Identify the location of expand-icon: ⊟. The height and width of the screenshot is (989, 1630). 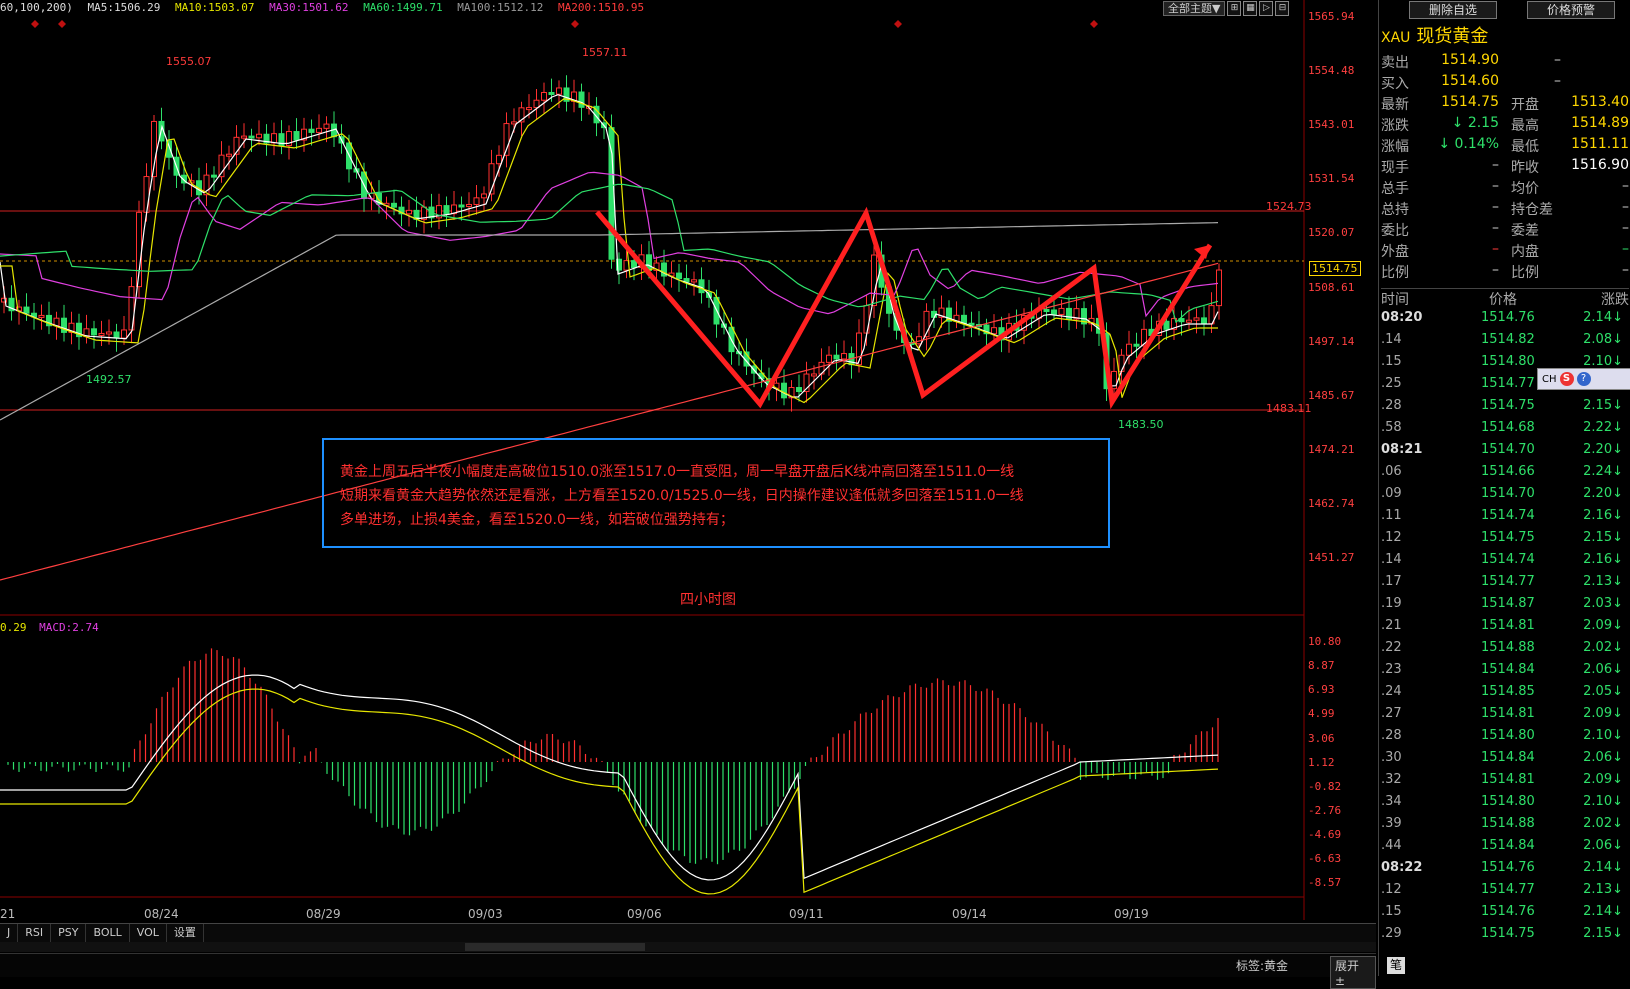
(1282, 8).